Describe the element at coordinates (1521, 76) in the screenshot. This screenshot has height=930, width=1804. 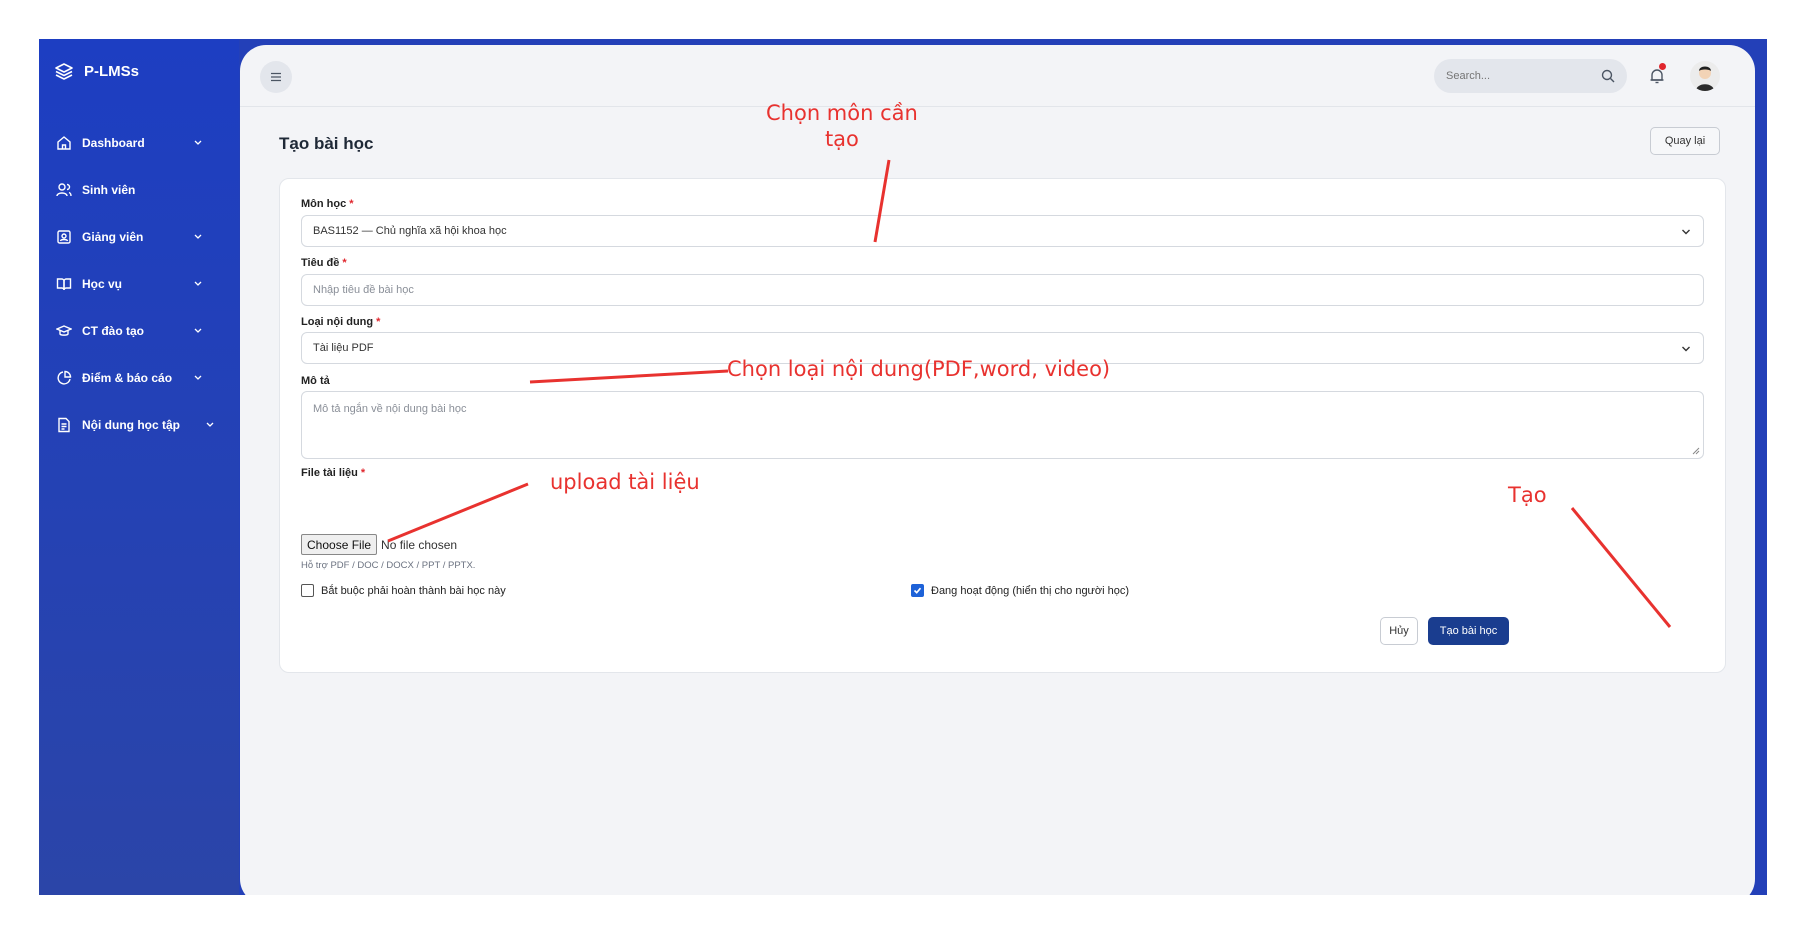
I see `search-input` at that location.